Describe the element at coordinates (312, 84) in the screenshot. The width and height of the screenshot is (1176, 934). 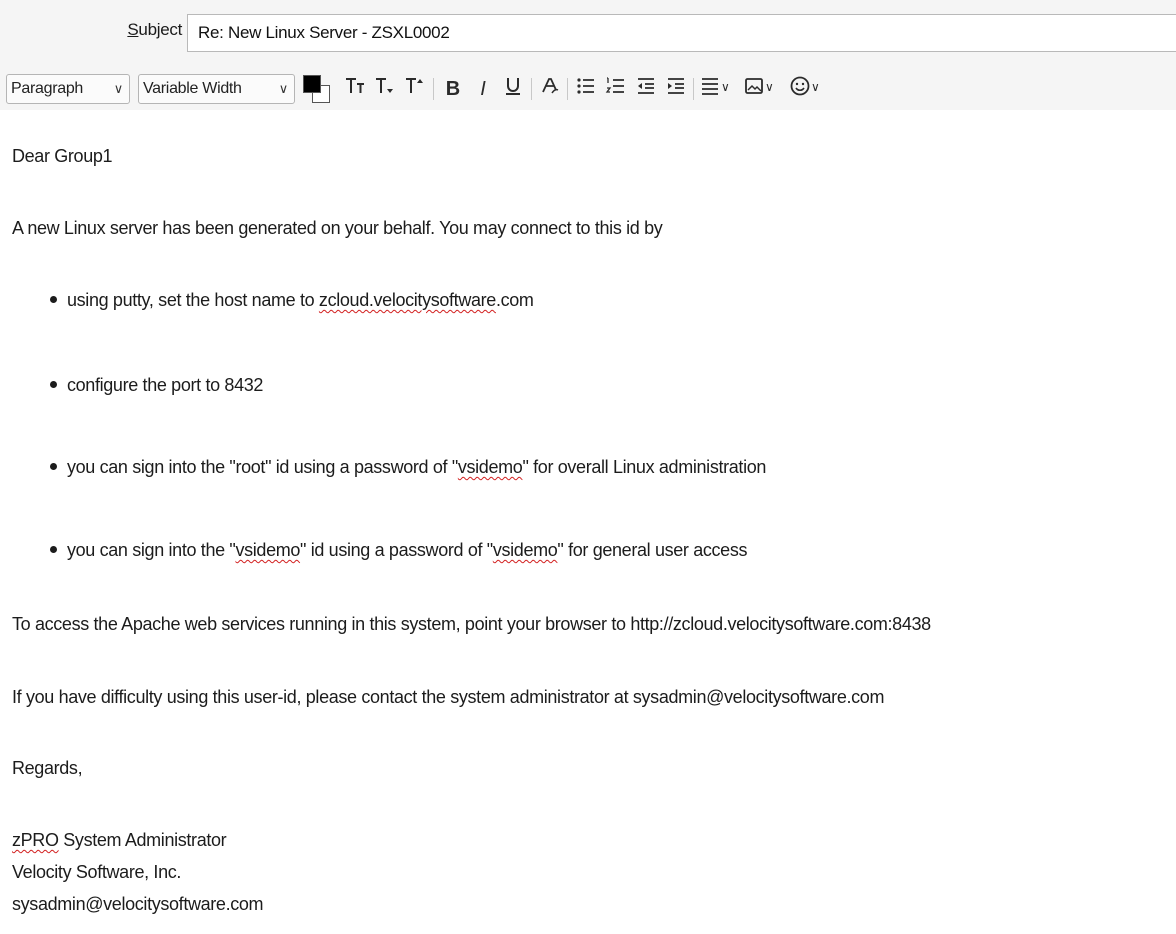
I see `text-color-swatch` at that location.